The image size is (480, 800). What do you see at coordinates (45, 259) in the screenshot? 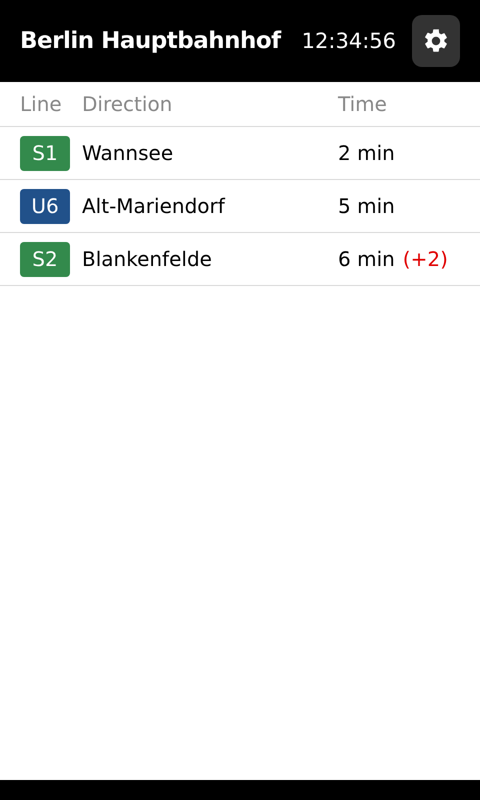
I see `line-badge: S2` at bounding box center [45, 259].